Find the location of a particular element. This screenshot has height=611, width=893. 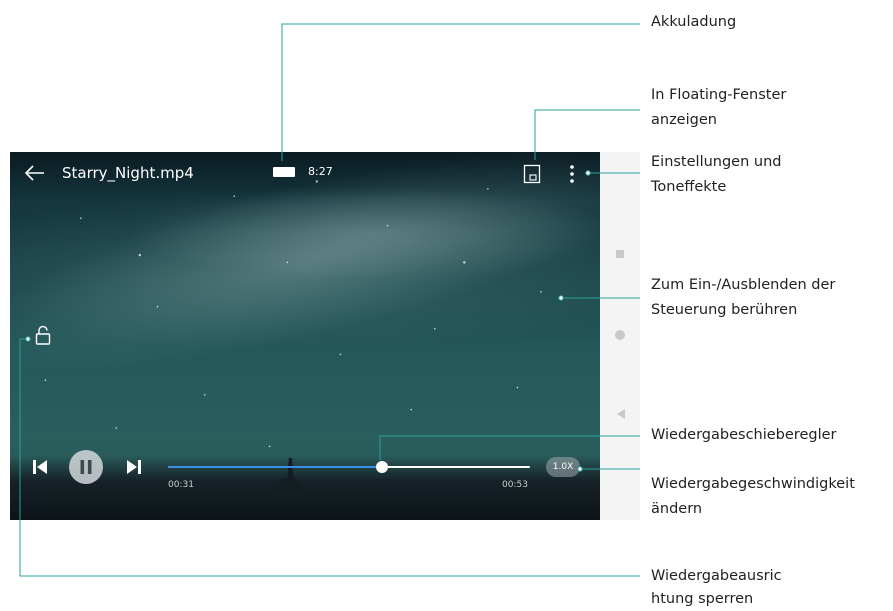

previous-icon is located at coordinates (40, 467).